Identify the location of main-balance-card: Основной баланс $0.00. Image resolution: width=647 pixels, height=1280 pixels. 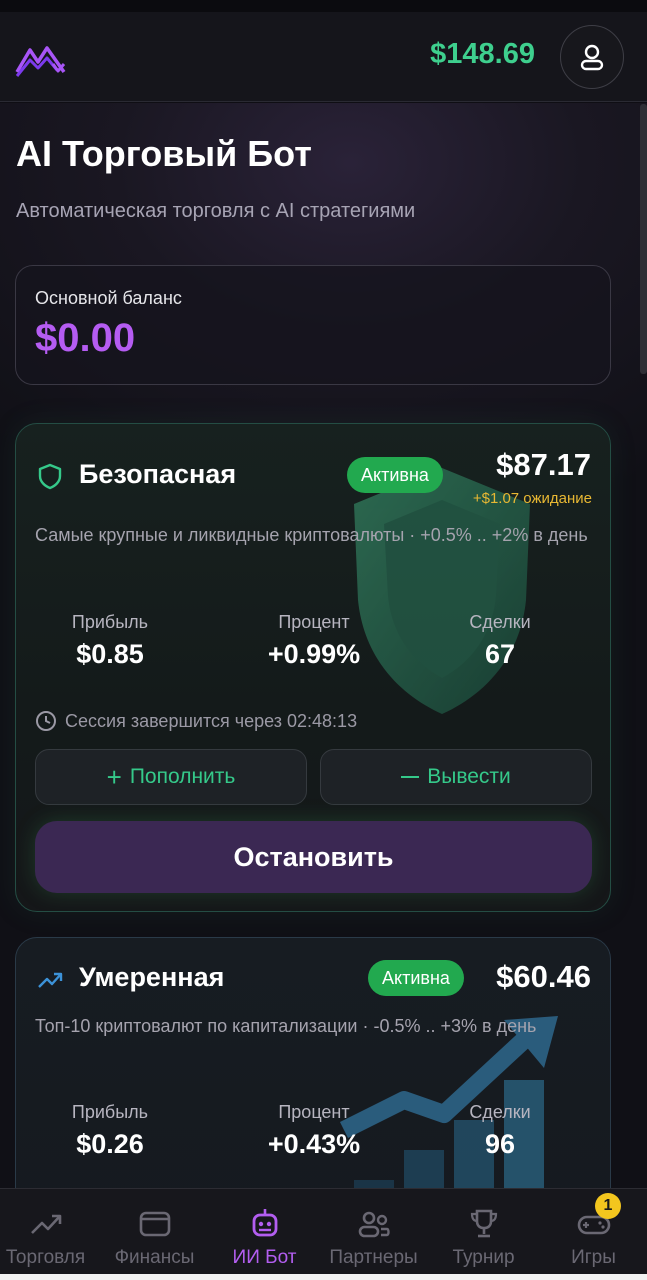
(313, 325).